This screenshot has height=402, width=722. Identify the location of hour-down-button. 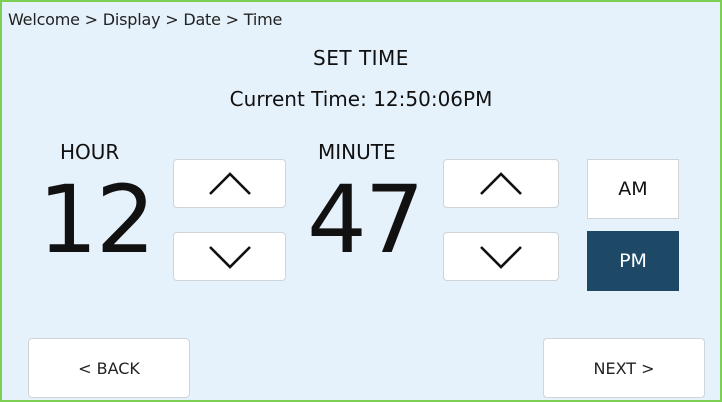
(229, 256).